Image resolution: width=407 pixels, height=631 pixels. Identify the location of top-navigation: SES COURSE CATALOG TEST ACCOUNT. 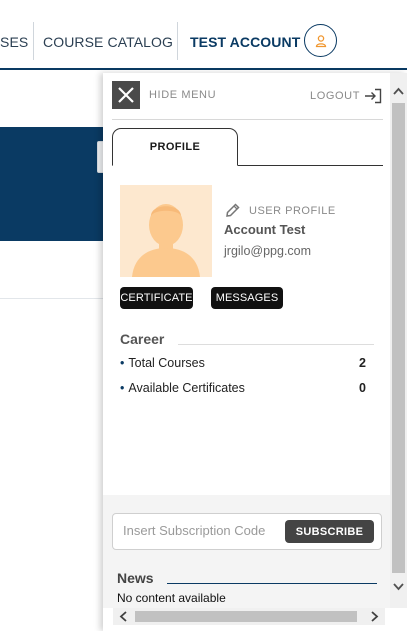
(203, 35).